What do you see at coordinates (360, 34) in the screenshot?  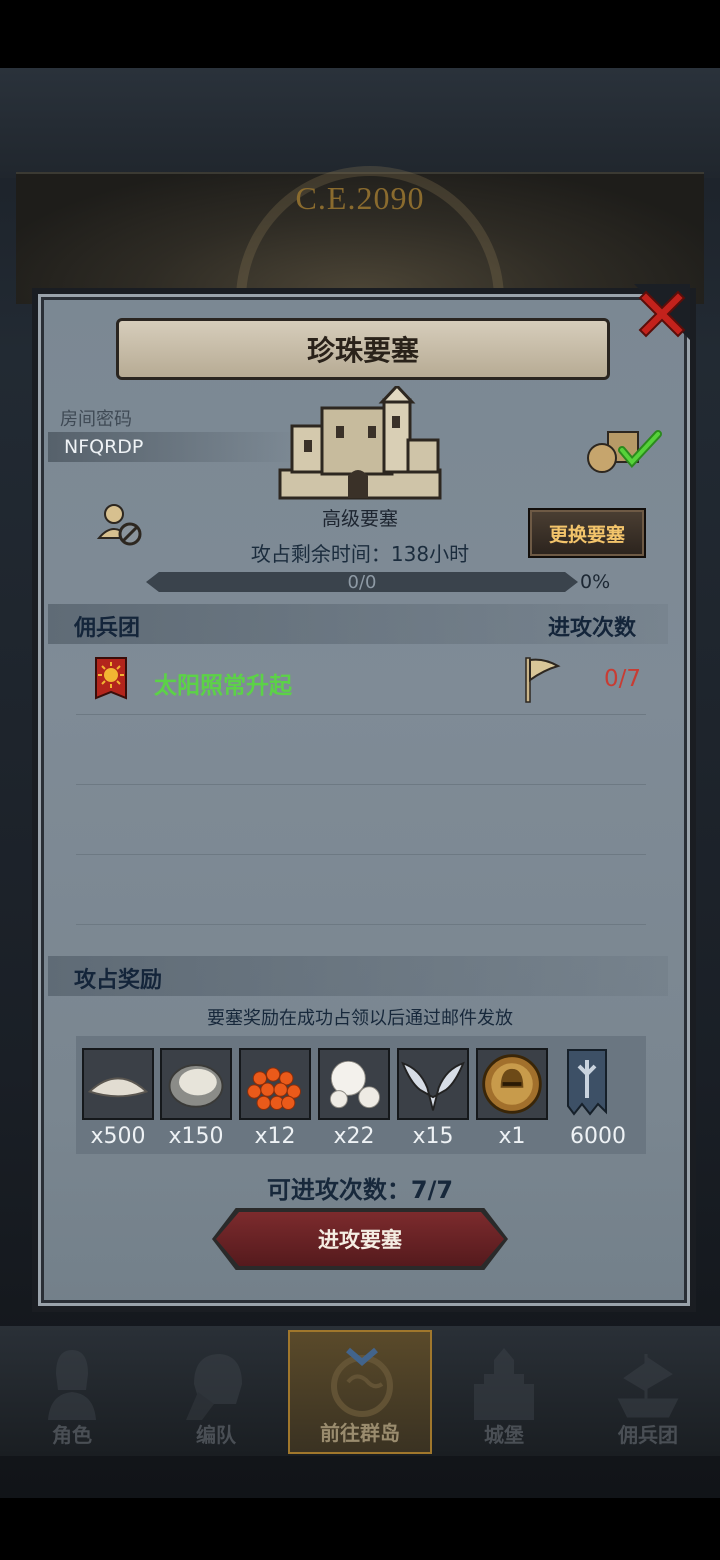 I see `status-bar` at bounding box center [360, 34].